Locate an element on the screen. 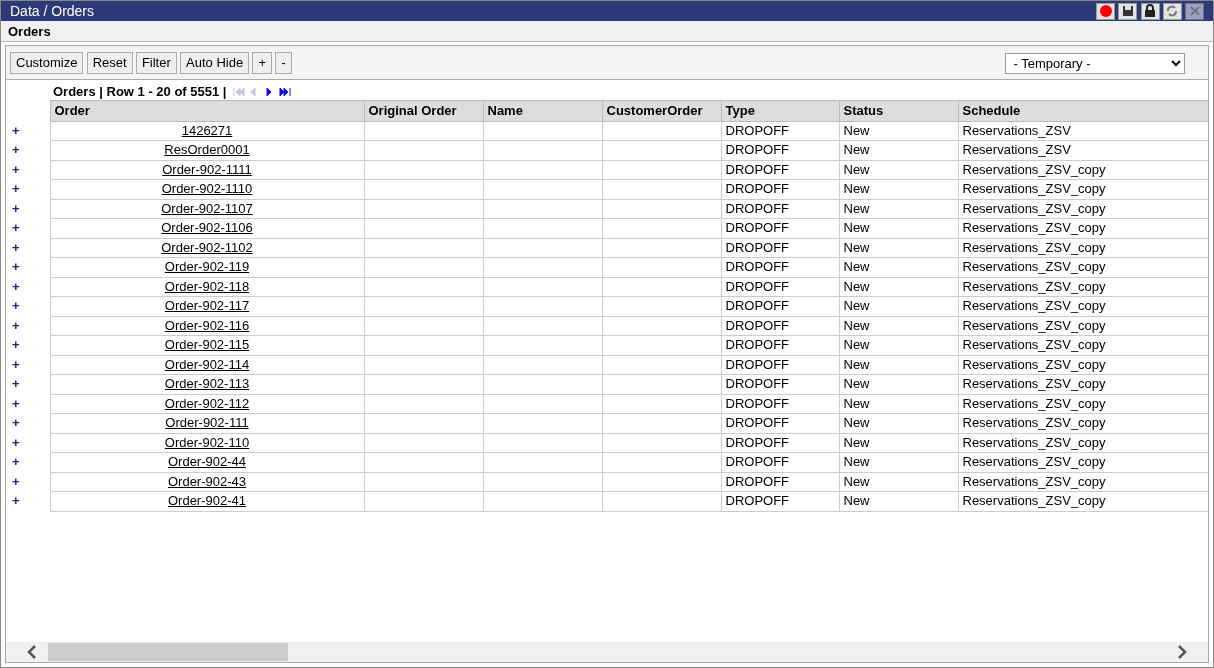 The width and height of the screenshot is (1214, 668). column-header: CustomerOrder is located at coordinates (661, 110).